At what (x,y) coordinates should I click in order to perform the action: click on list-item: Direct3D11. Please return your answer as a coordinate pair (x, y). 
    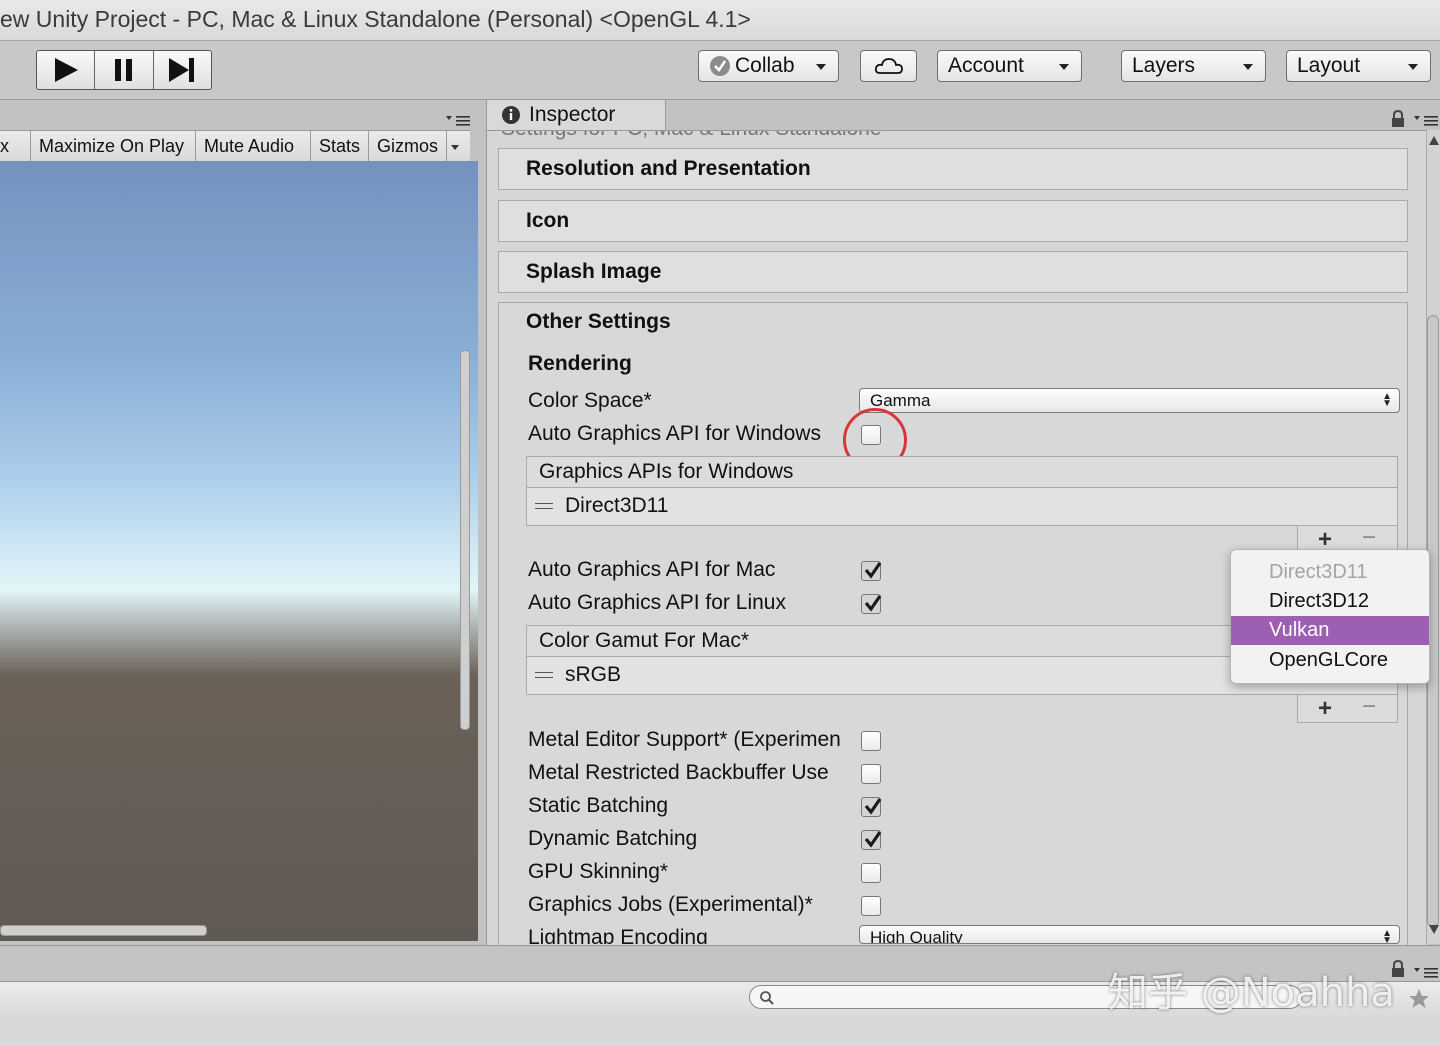
    Looking at the image, I should click on (962, 507).